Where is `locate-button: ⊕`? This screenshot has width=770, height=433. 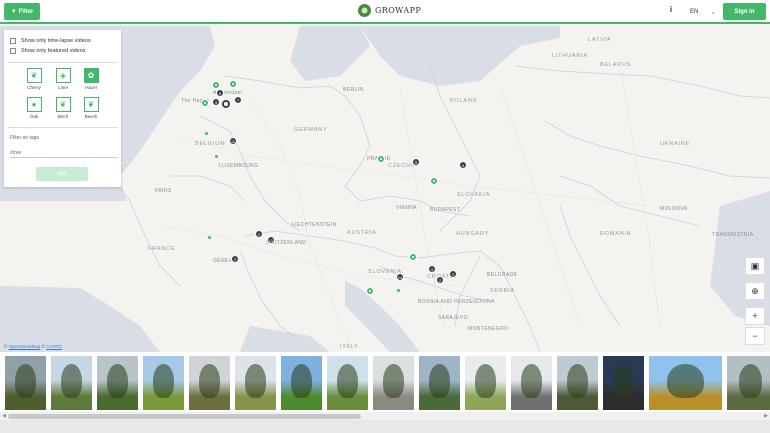 locate-button: ⊕ is located at coordinates (755, 291).